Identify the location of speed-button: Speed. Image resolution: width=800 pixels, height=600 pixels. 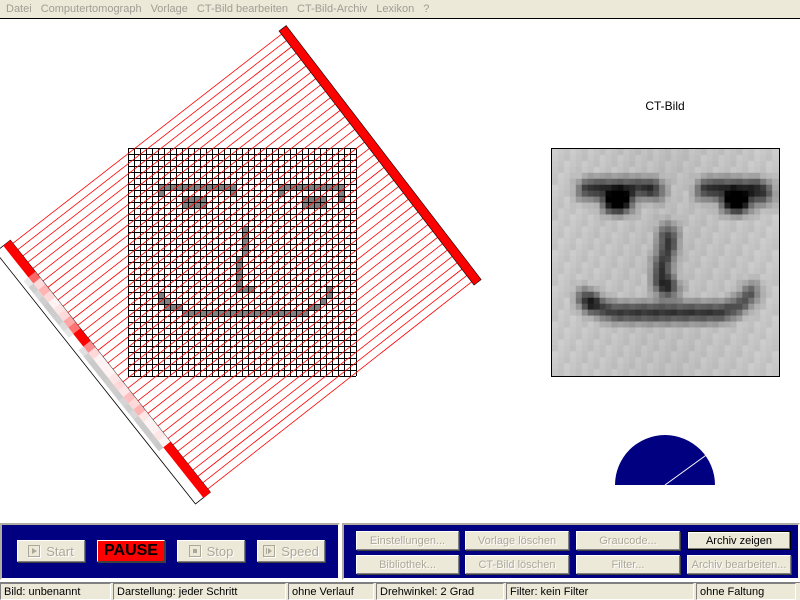
(291, 551).